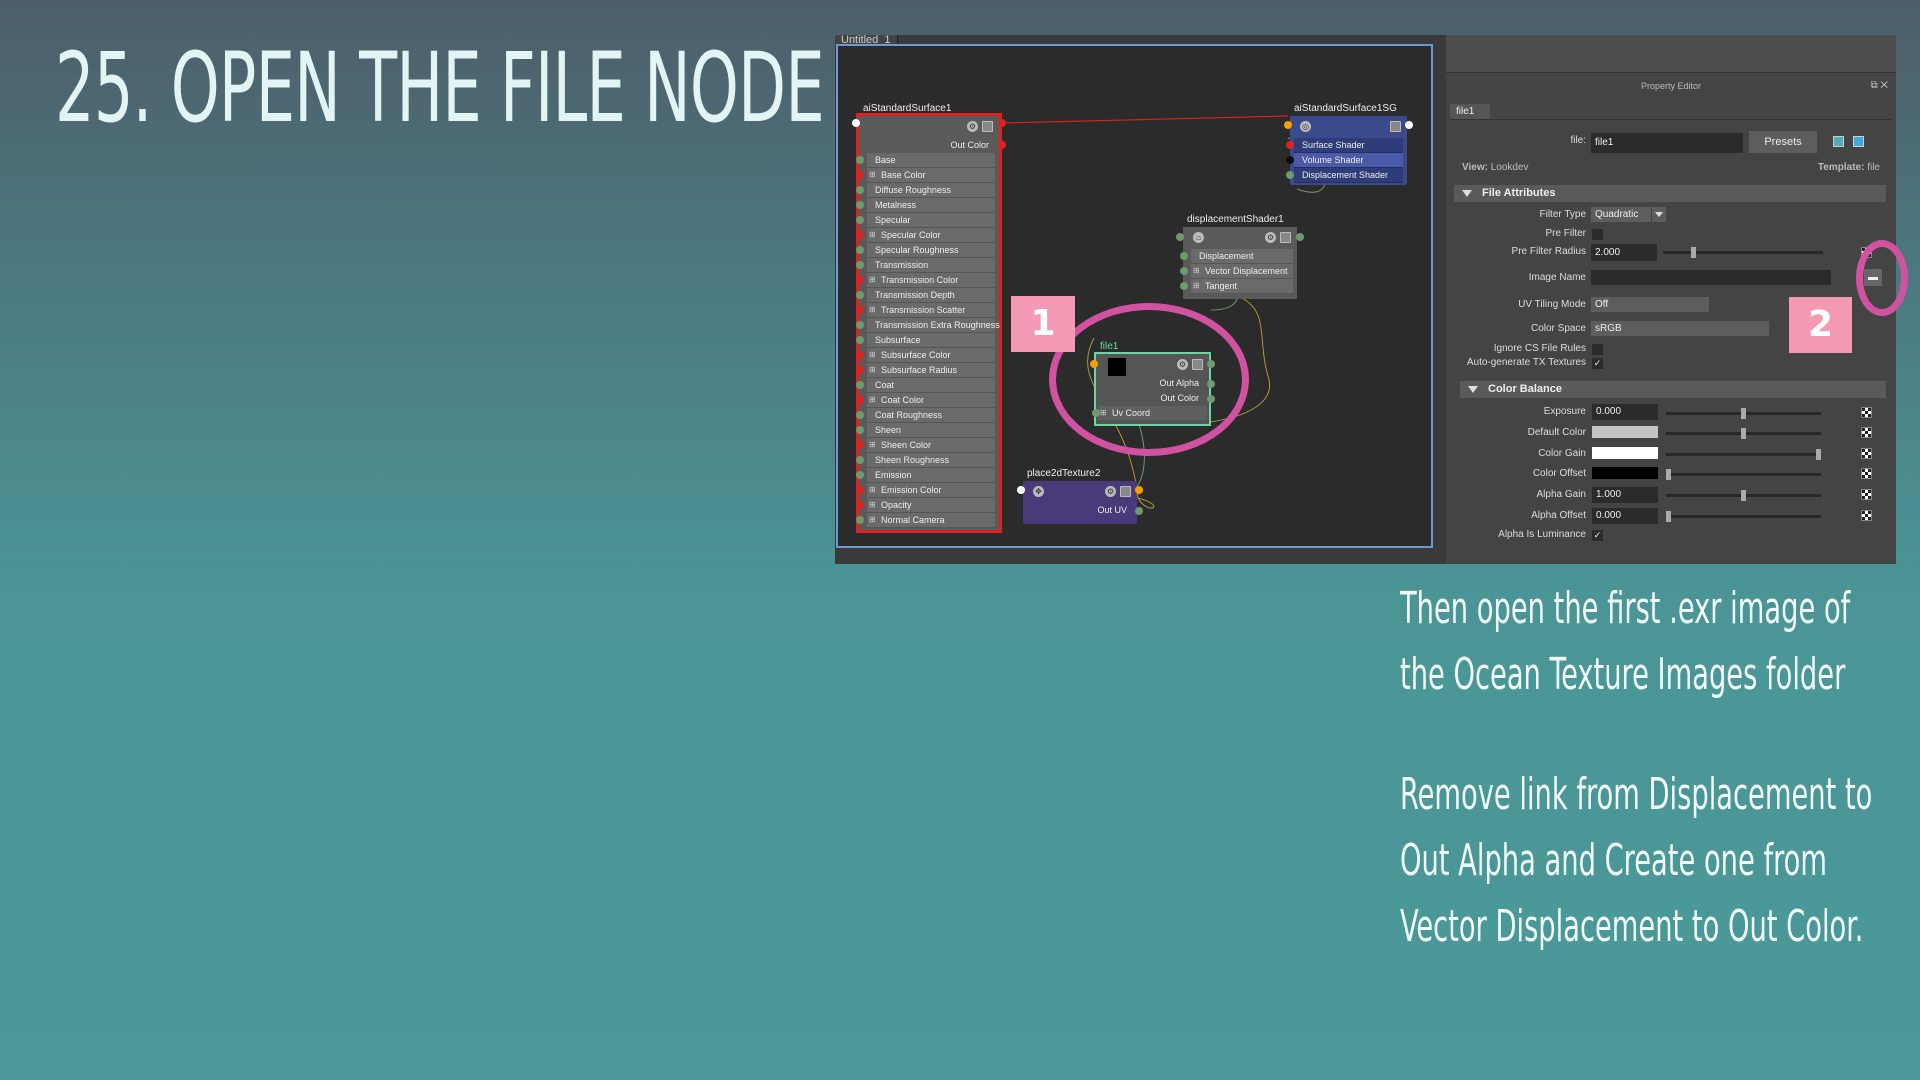  I want to click on pre-filter-checkbox, so click(1597, 234).